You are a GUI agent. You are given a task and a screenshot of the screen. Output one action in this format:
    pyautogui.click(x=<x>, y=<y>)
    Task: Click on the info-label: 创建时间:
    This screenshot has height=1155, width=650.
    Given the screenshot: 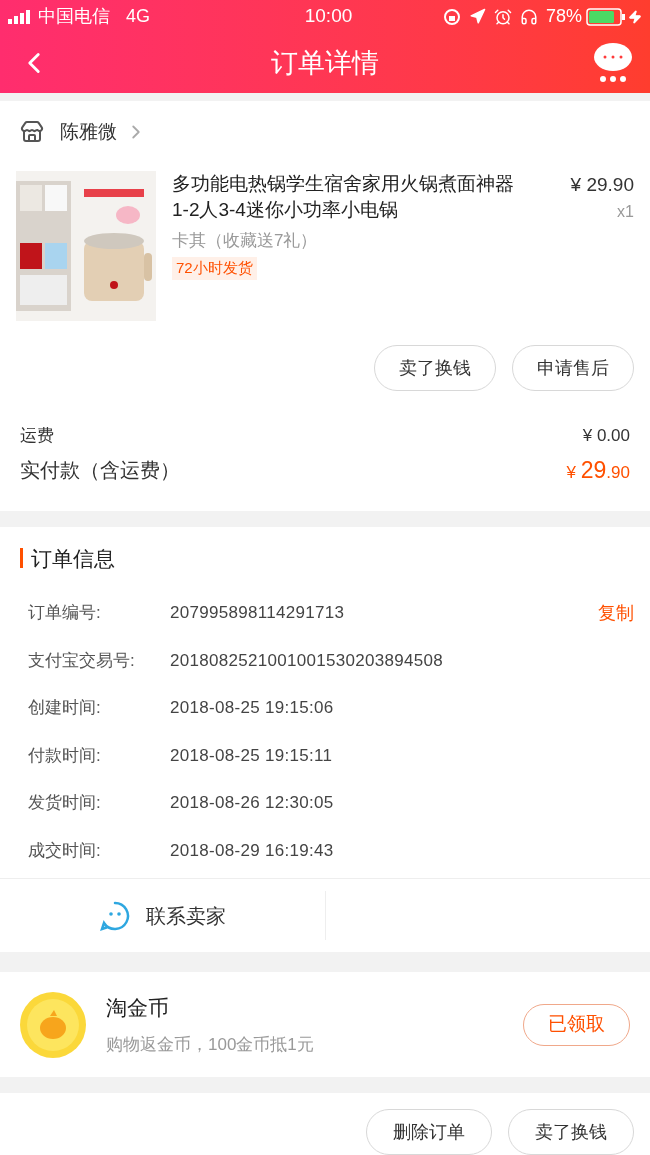 What is the action you would take?
    pyautogui.click(x=65, y=708)
    